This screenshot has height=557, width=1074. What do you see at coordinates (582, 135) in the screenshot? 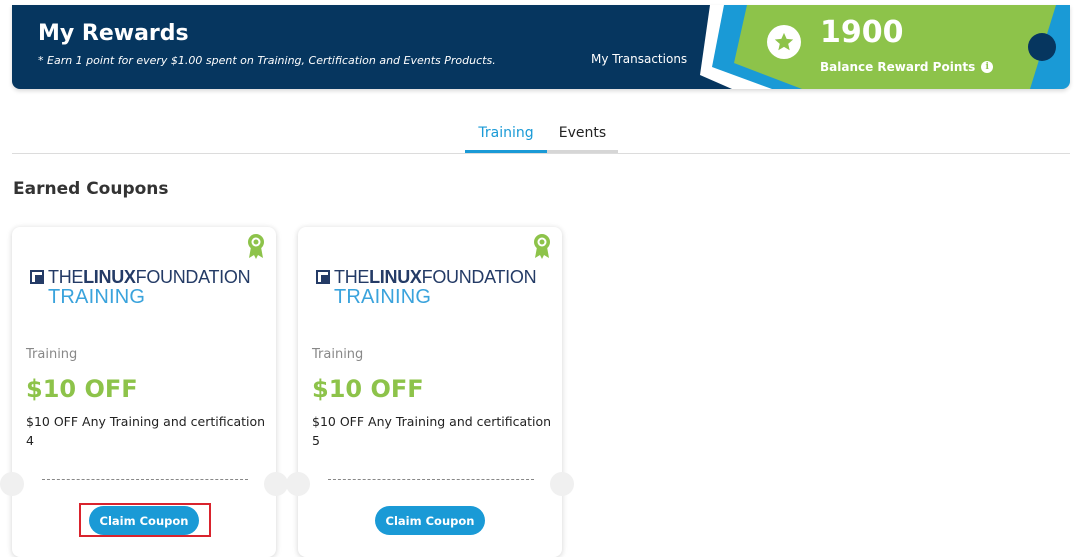
I see `tab-events: Events` at bounding box center [582, 135].